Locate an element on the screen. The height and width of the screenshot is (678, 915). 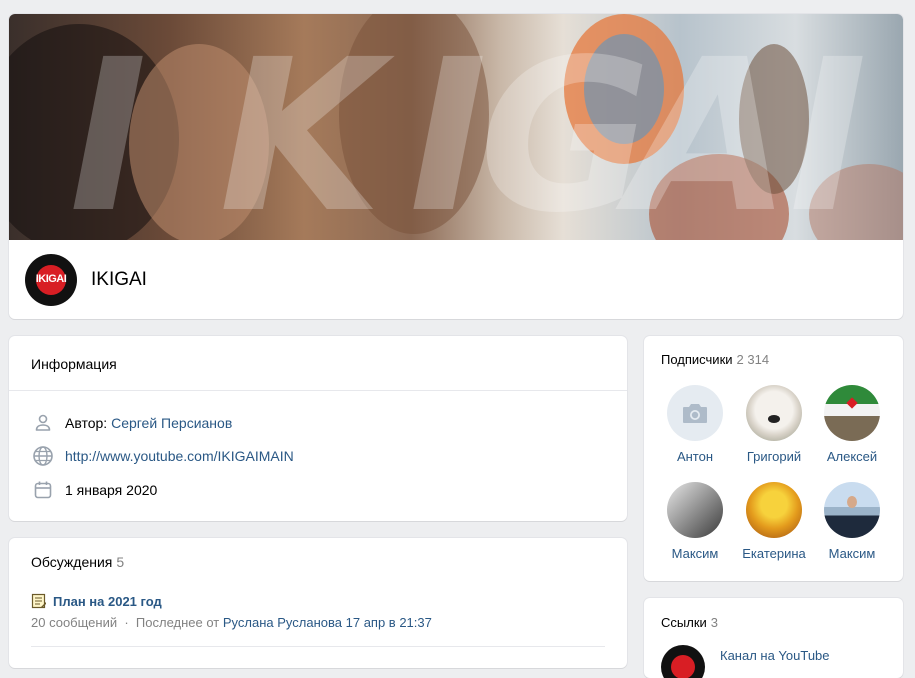
community-info-row: IKIGAI IKIGAI is located at coordinates (456, 279).